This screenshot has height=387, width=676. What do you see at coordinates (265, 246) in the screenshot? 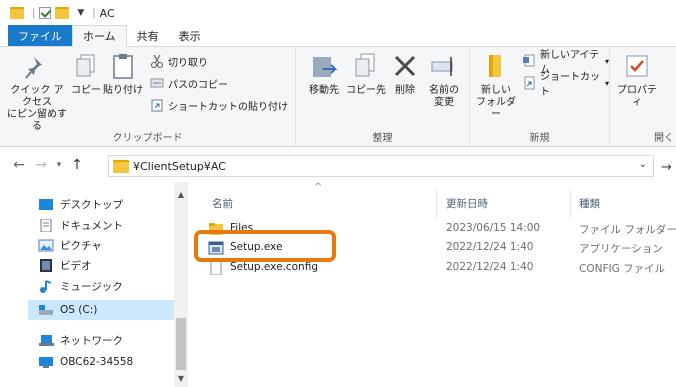
I see `setup-exe-highlight` at bounding box center [265, 246].